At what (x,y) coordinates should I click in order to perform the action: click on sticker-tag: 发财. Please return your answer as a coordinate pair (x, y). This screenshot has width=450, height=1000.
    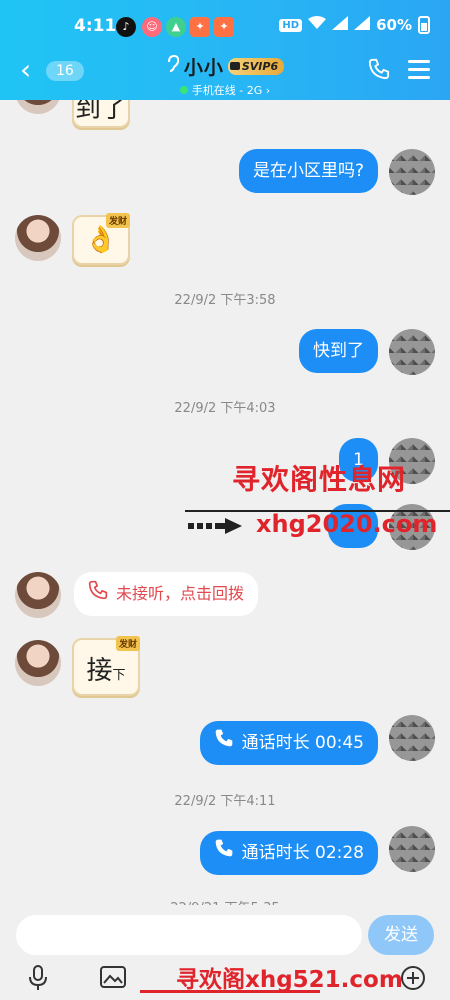
    Looking at the image, I should click on (127, 643).